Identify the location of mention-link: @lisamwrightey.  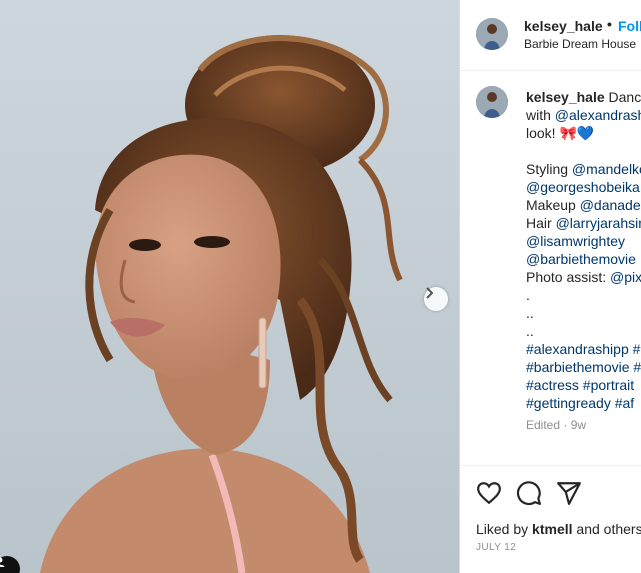
(575, 241).